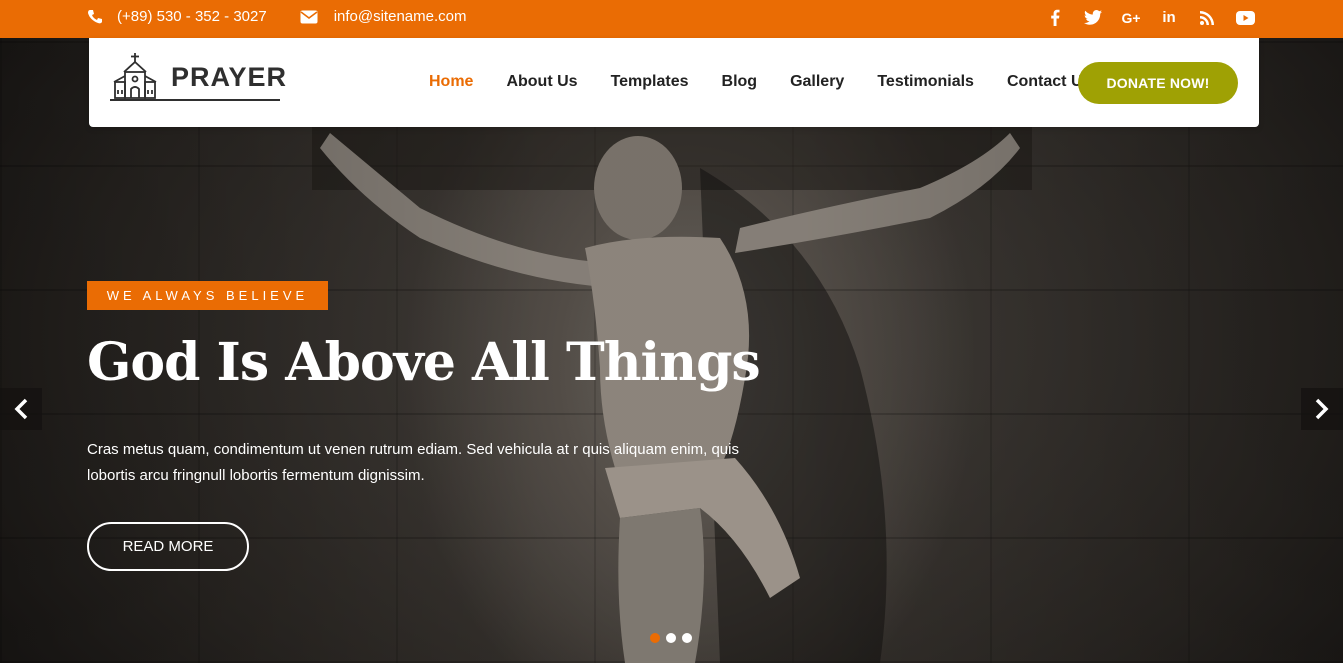 This screenshot has width=1343, height=663. What do you see at coordinates (650, 82) in the screenshot?
I see `nav-templates: Templates` at bounding box center [650, 82].